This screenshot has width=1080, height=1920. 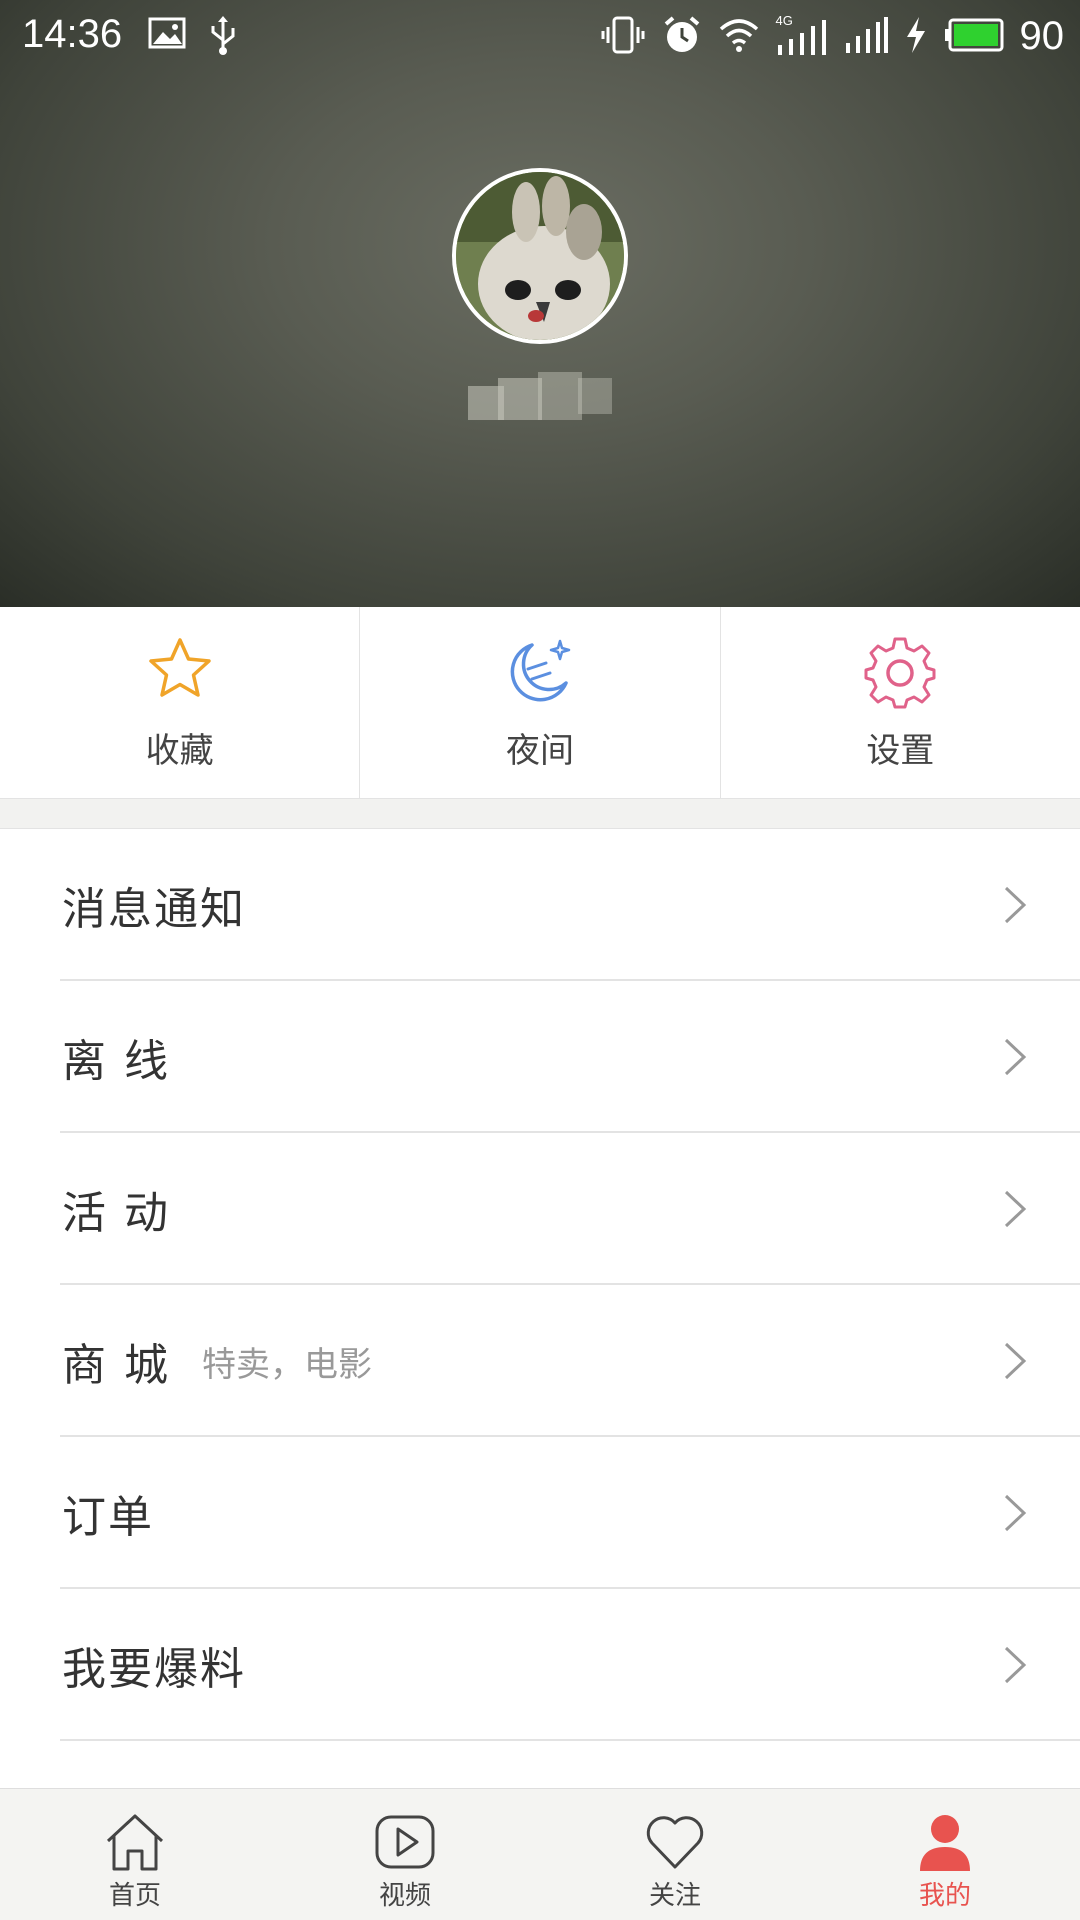 I want to click on night-mode-button: 夜间, so click(x=540, y=702).